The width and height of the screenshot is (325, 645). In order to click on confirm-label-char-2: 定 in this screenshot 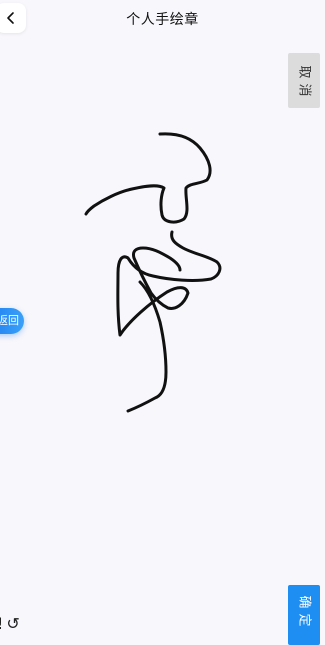, I will do `click(304, 620)`.